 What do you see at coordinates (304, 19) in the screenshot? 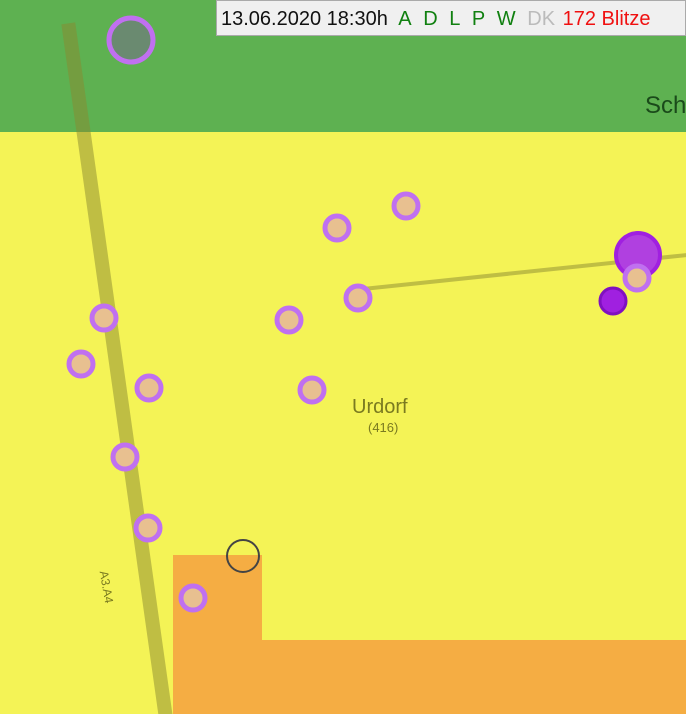
I see `datetime: 13.06.2020 18:30h` at bounding box center [304, 19].